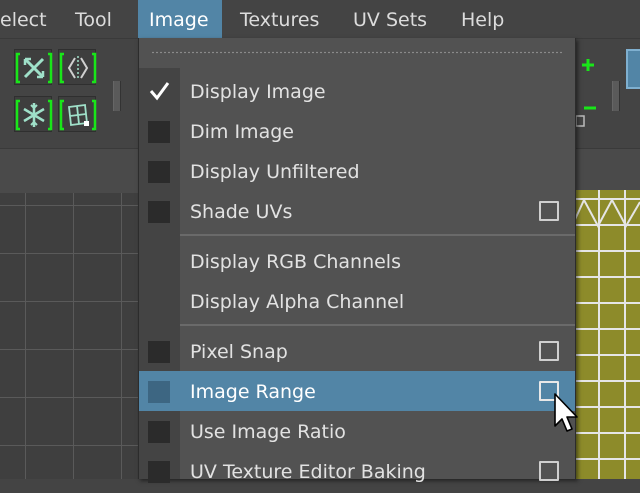 This screenshot has height=493, width=640. I want to click on menu-item-label: Image Range, so click(253, 392).